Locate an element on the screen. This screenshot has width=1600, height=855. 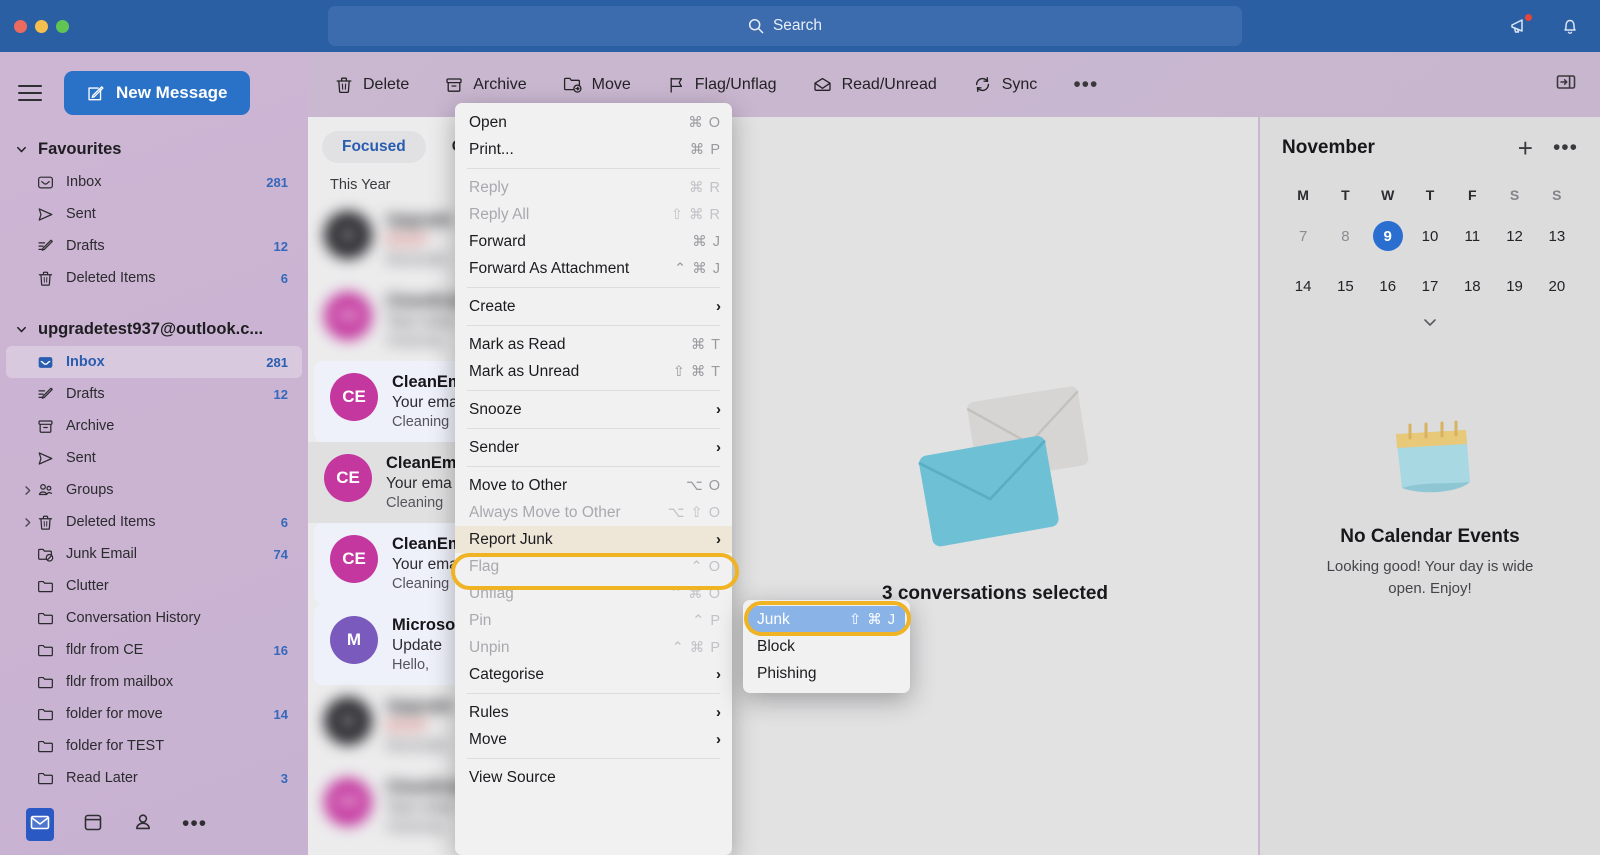
submenu-item-junk: Junk ⇧ ⌘ J is located at coordinates (826, 619).